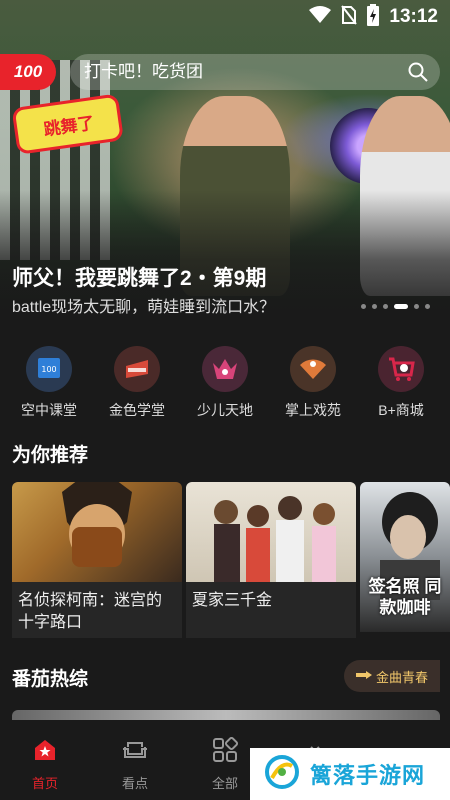  What do you see at coordinates (137, 369) in the screenshot?
I see `golden-school-icon` at bounding box center [137, 369].